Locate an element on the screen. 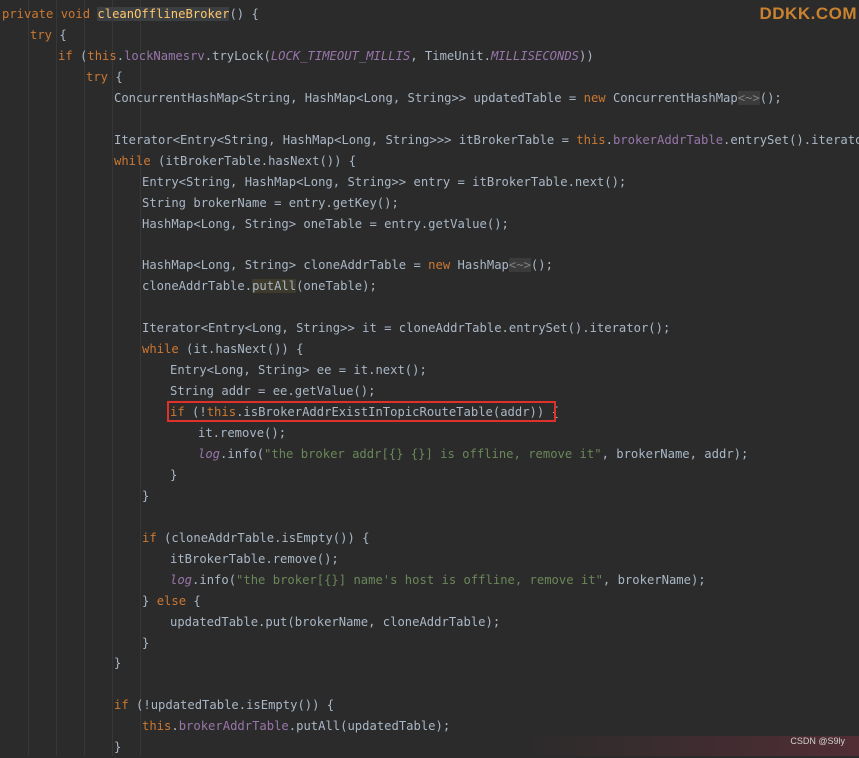 Image resolution: width=859 pixels, height=758 pixels. code-token: , brokerName); is located at coordinates (654, 579).